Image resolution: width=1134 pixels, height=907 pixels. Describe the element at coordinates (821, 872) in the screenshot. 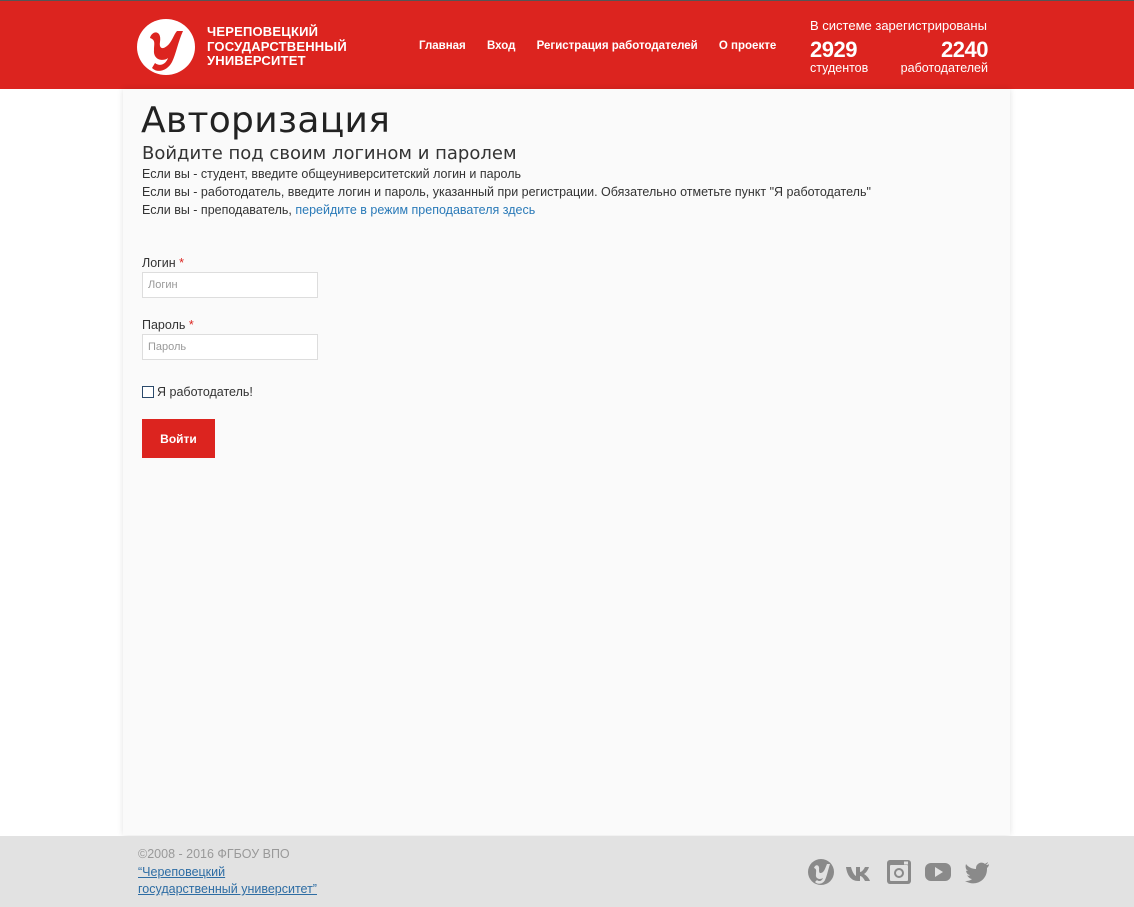

I see `chsu-icon` at that location.